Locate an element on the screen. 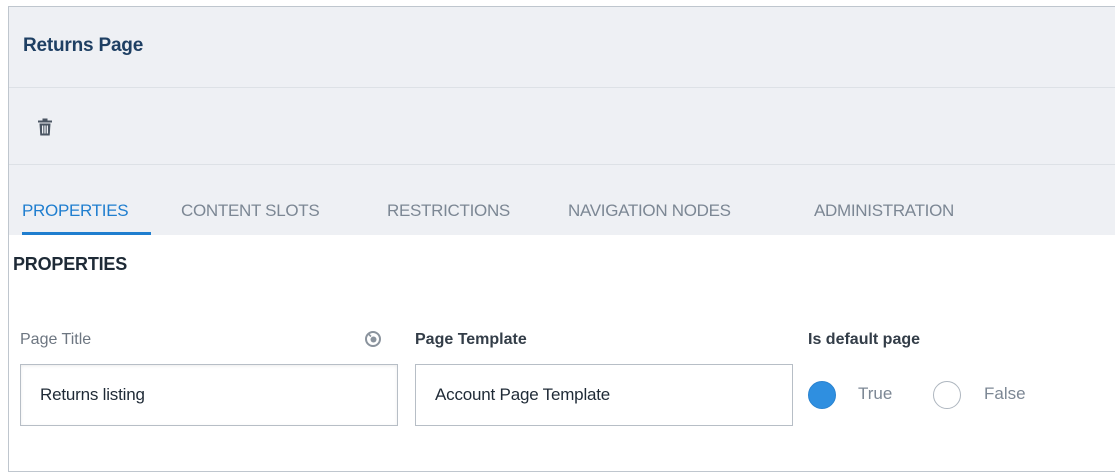  active-tab-indicator is located at coordinates (86, 233).